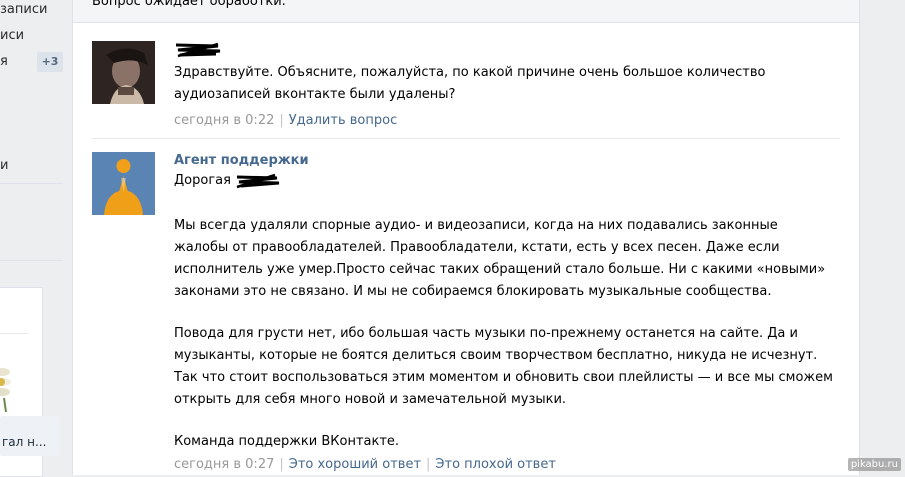  What do you see at coordinates (4, 165) in the screenshot?
I see `sidebar-item-misc: и` at bounding box center [4, 165].